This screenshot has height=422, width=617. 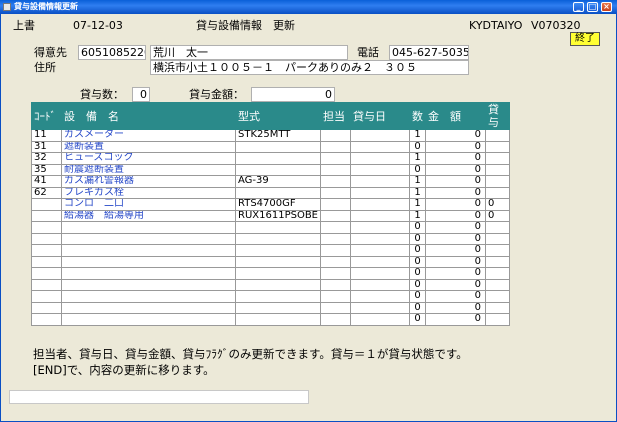 What do you see at coordinates (148, 215) in the screenshot?
I see `cell-name: 給湯器 給湯専用` at bounding box center [148, 215].